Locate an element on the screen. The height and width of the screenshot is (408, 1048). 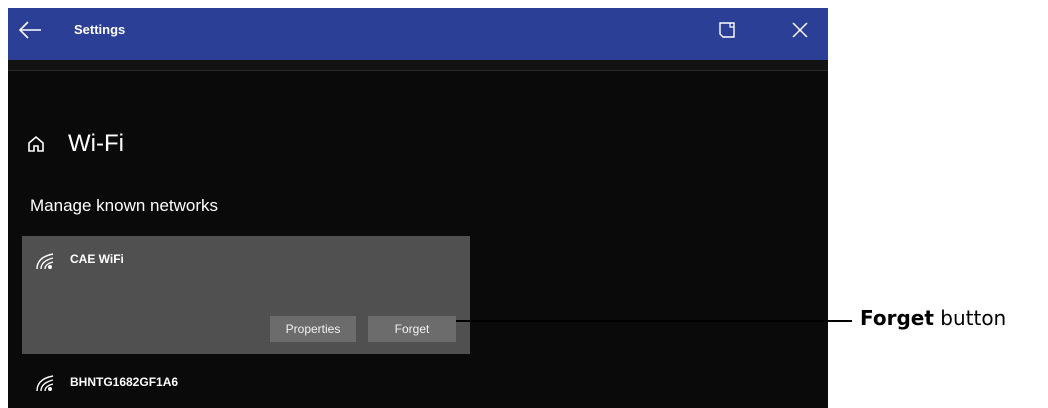
snap-window-icon is located at coordinates (727, 30).